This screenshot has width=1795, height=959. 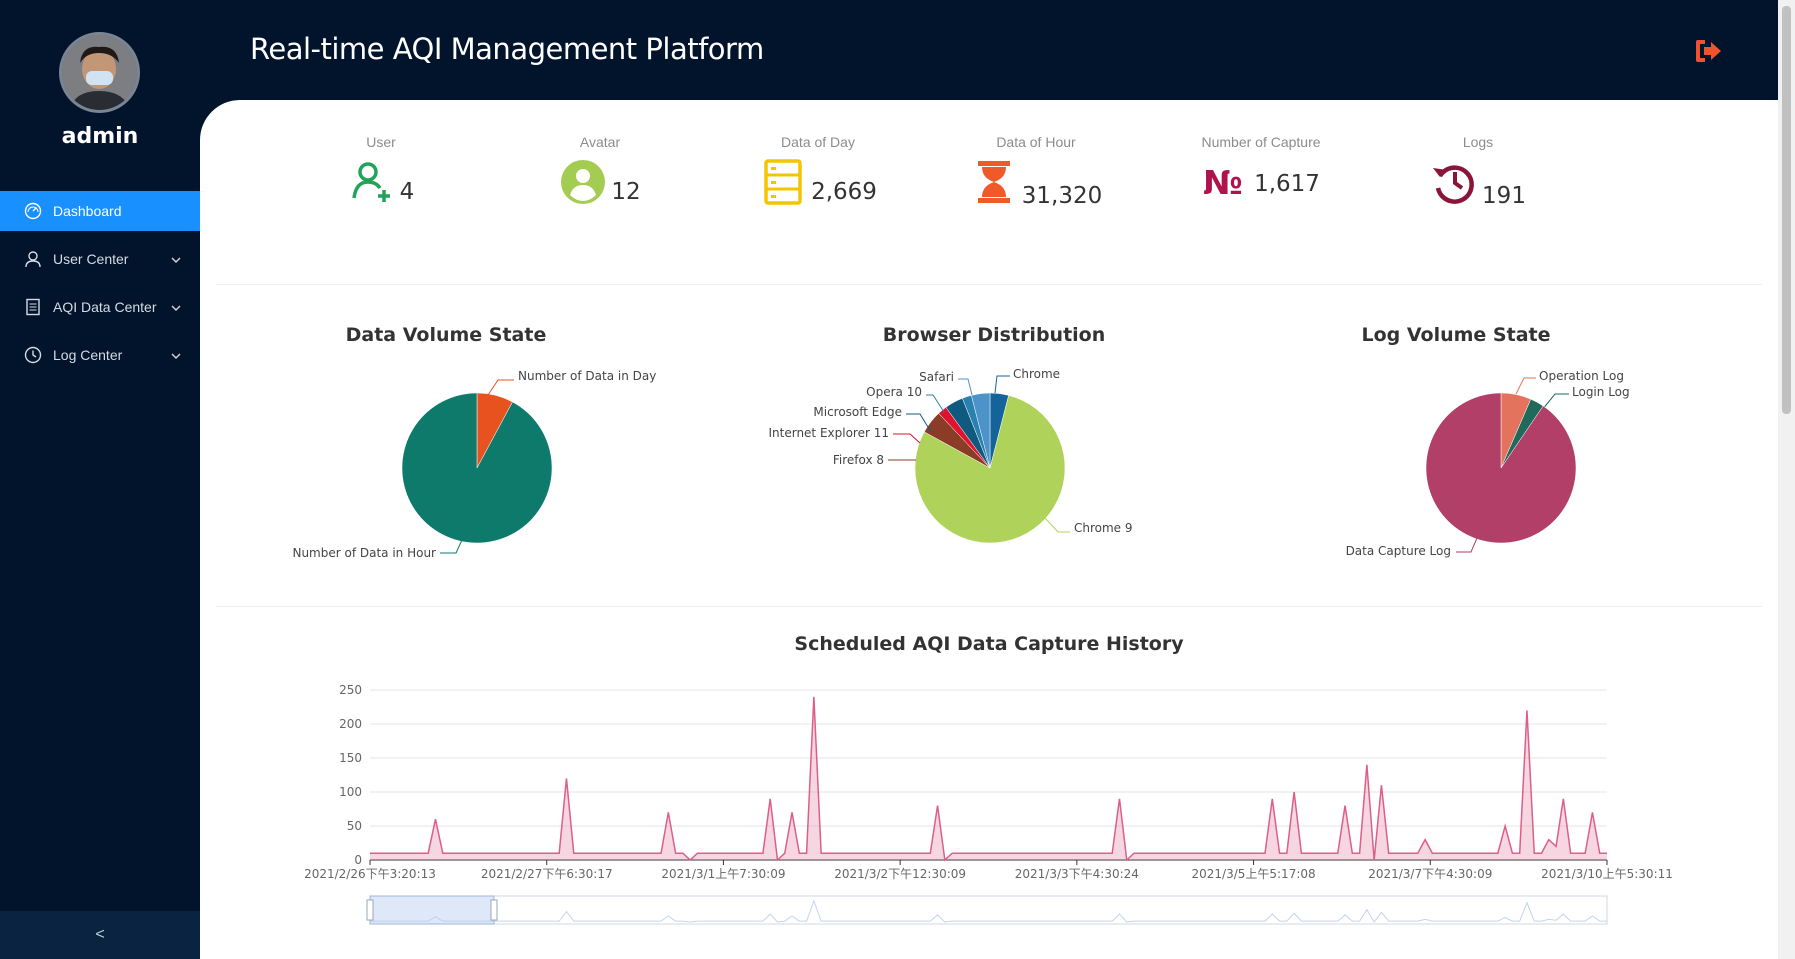 I want to click on clock-icon, so click(x=33, y=355).